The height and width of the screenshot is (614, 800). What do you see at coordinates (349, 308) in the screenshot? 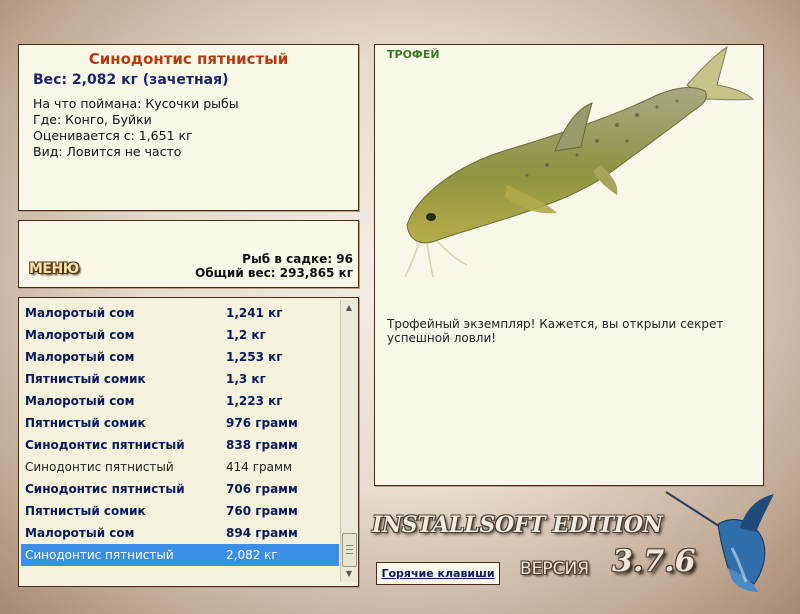
I see `scroll-up-arrow-icon: ▲` at bounding box center [349, 308].